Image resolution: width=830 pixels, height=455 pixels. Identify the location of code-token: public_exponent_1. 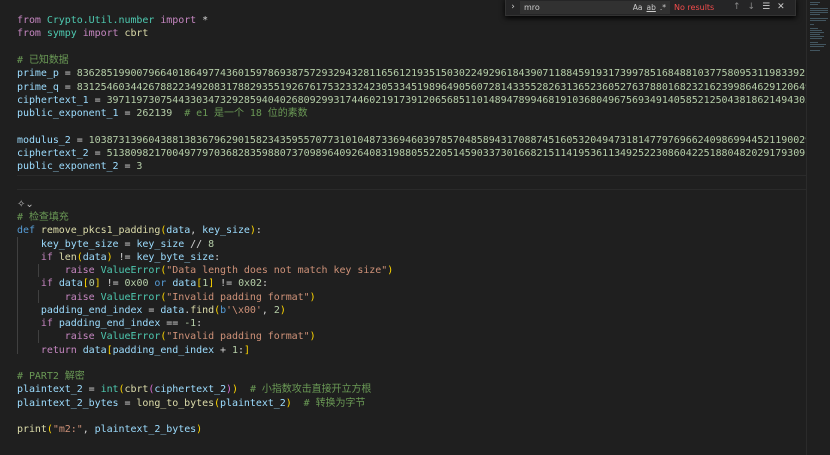
(68, 113).